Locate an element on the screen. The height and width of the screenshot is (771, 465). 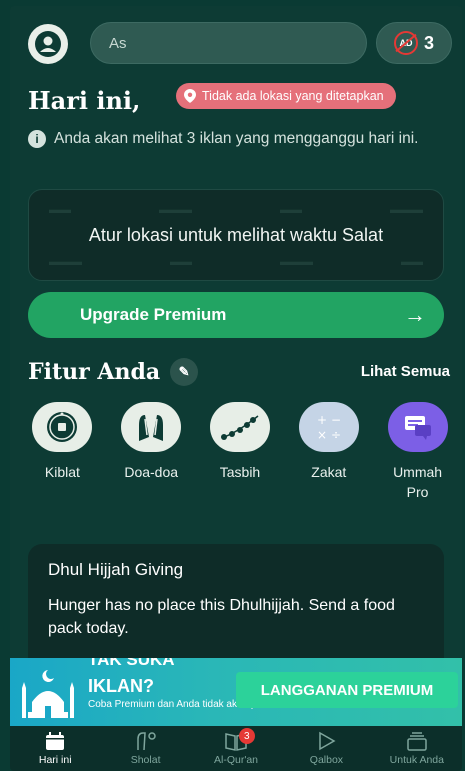
feature-label: Kiblat is located at coordinates (62, 472).